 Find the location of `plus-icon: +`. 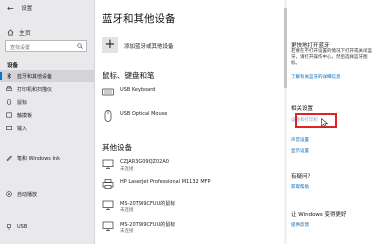

plus-icon: + is located at coordinates (110, 45).